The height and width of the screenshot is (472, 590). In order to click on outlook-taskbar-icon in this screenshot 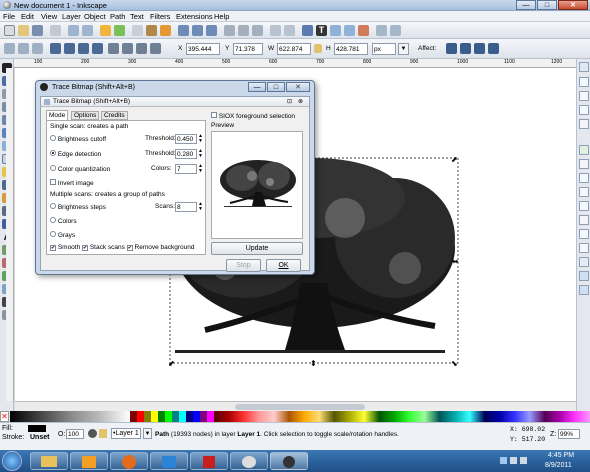, I will do `click(89, 461)`.